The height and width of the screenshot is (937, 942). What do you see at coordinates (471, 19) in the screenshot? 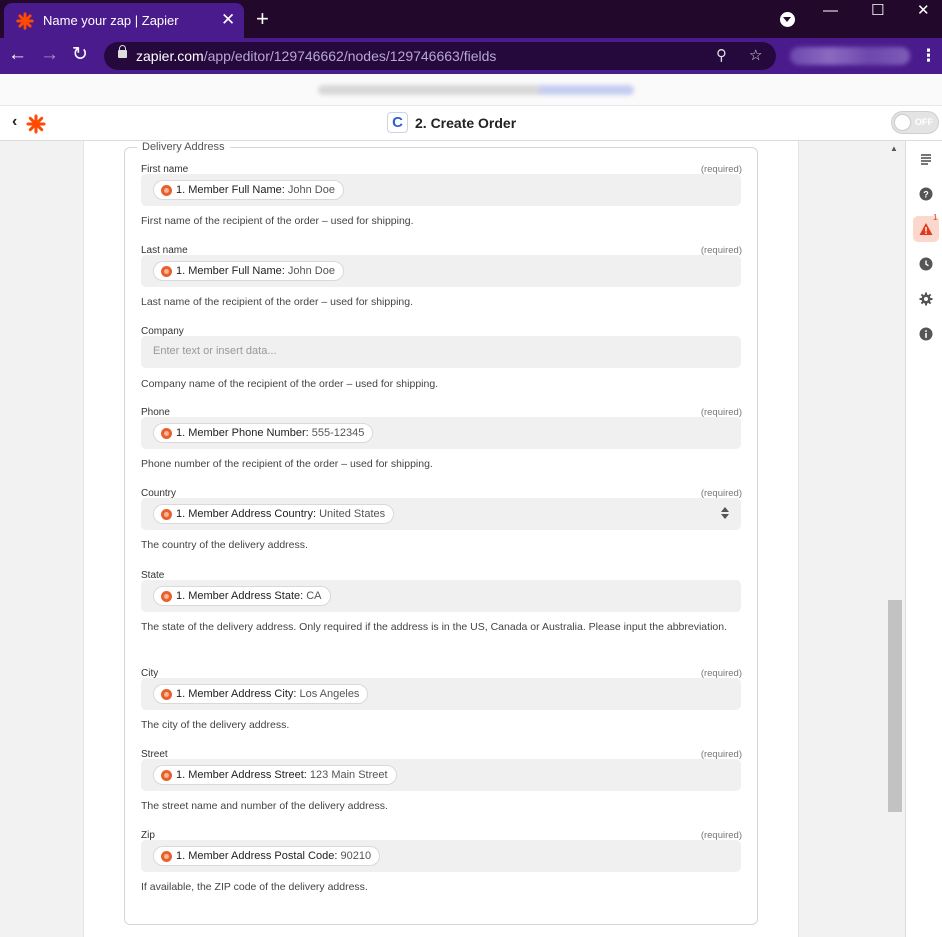
I see `browser-tab-bar: Name your zap | Zapier ✕ + — ☐ ✕` at bounding box center [471, 19].